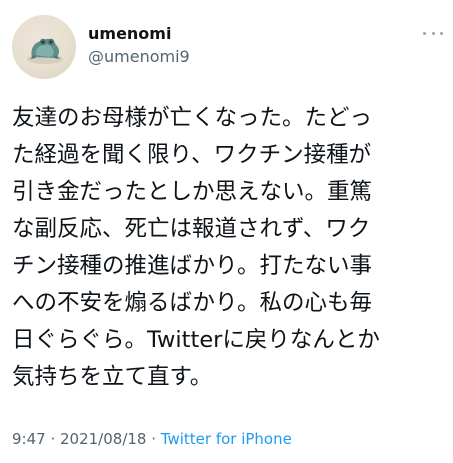 The image size is (453, 463). What do you see at coordinates (139, 56) in the screenshot?
I see `user-handle: @umenomi9` at bounding box center [139, 56].